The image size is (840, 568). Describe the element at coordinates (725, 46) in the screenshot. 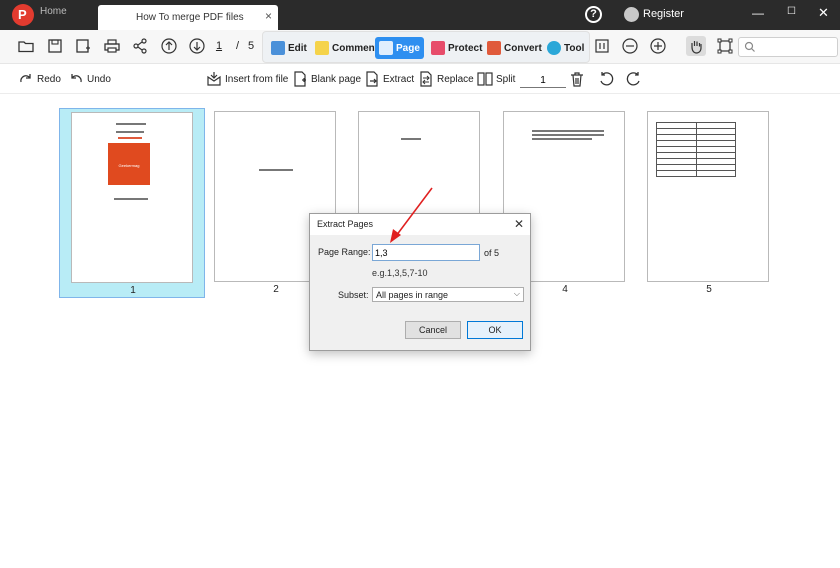

I see `select-tool-icon` at that location.